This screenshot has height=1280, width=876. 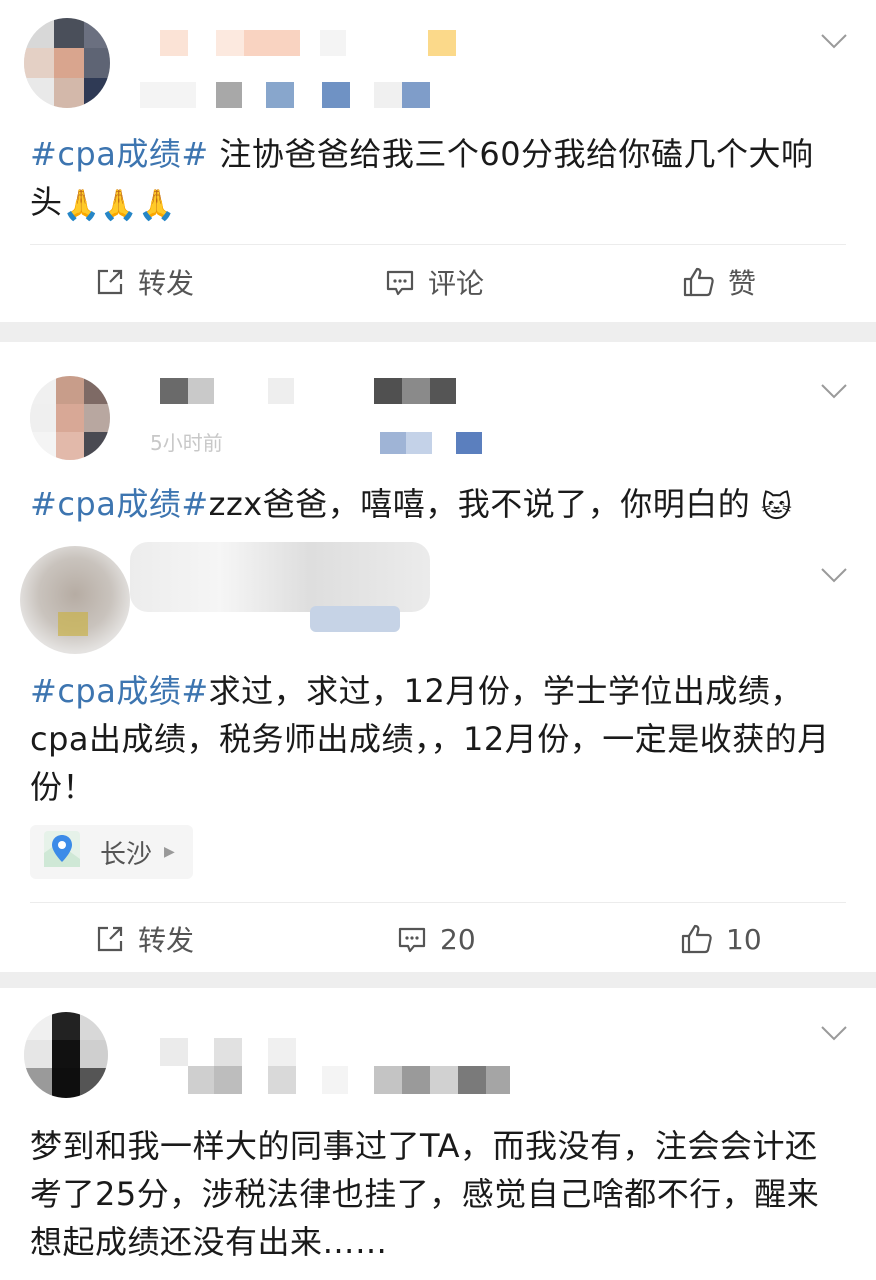 I want to click on location-pin-icon, so click(x=62, y=852).